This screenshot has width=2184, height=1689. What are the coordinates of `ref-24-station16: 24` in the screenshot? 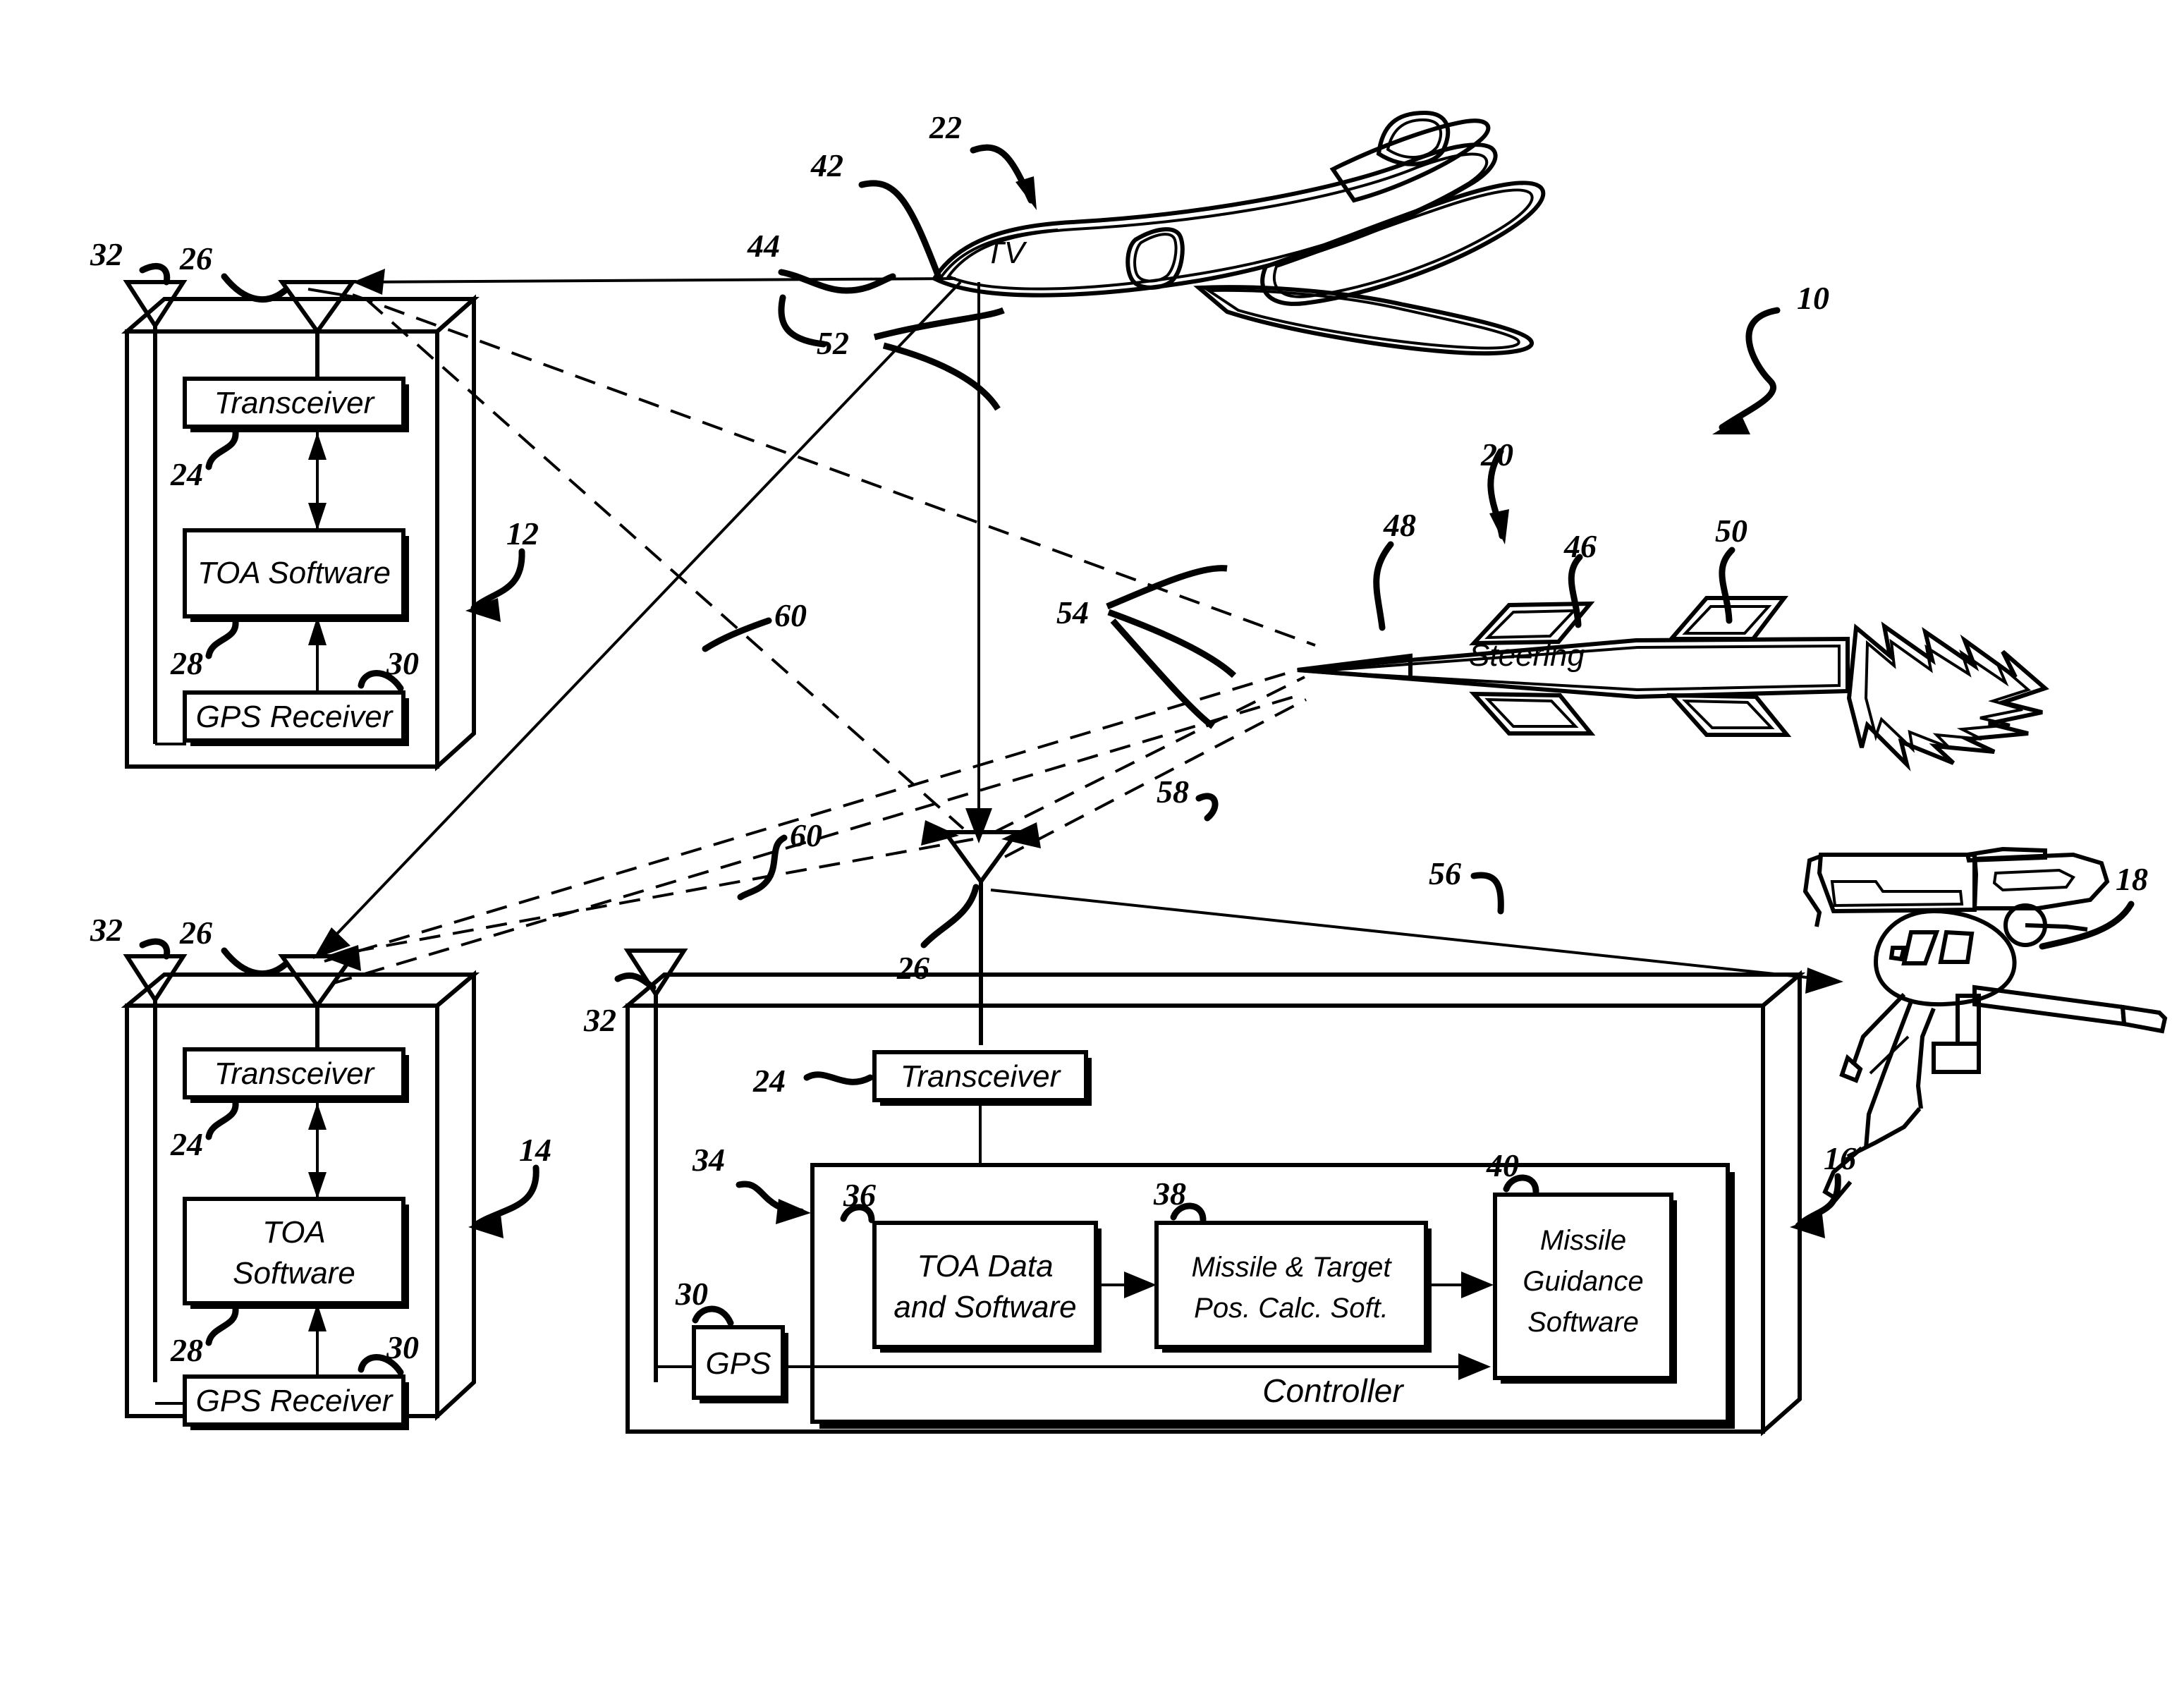 It's located at (769, 1081).